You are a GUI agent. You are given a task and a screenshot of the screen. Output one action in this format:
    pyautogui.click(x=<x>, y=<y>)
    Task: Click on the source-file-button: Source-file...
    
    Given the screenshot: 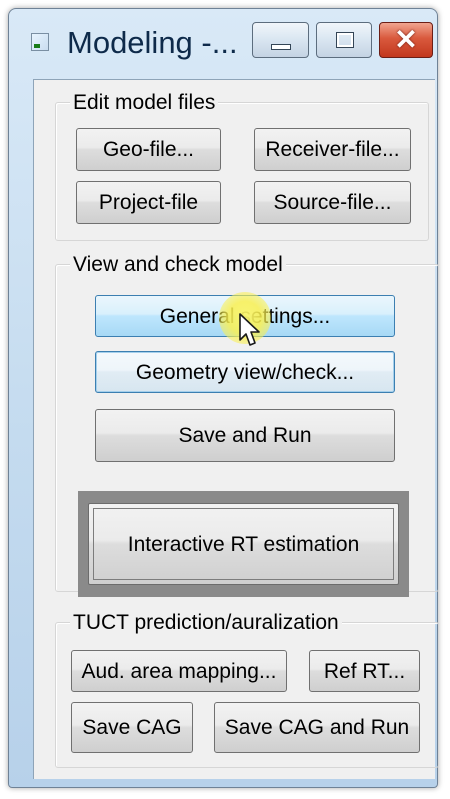 What is the action you would take?
    pyautogui.click(x=332, y=202)
    